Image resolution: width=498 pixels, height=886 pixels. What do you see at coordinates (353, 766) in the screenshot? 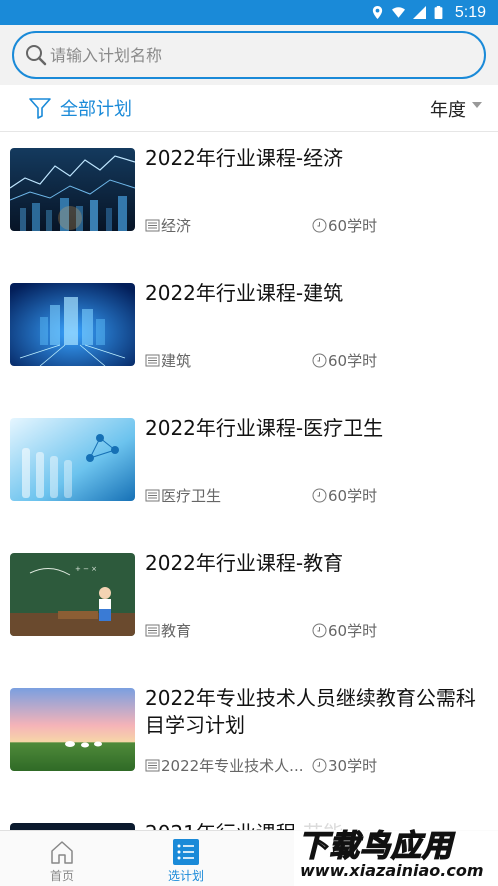
I see `hours-text: 30学时` at bounding box center [353, 766].